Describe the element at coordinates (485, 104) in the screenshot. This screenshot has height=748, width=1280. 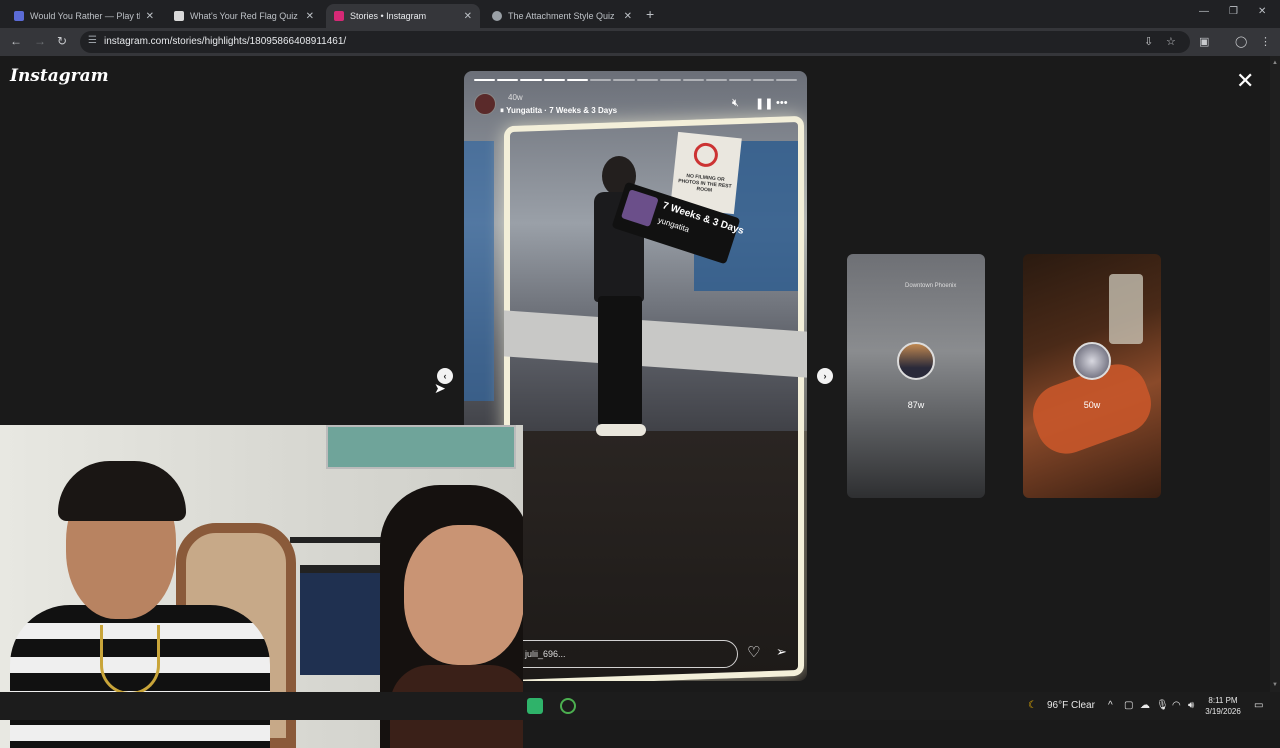
I see `story-author-avatar` at that location.